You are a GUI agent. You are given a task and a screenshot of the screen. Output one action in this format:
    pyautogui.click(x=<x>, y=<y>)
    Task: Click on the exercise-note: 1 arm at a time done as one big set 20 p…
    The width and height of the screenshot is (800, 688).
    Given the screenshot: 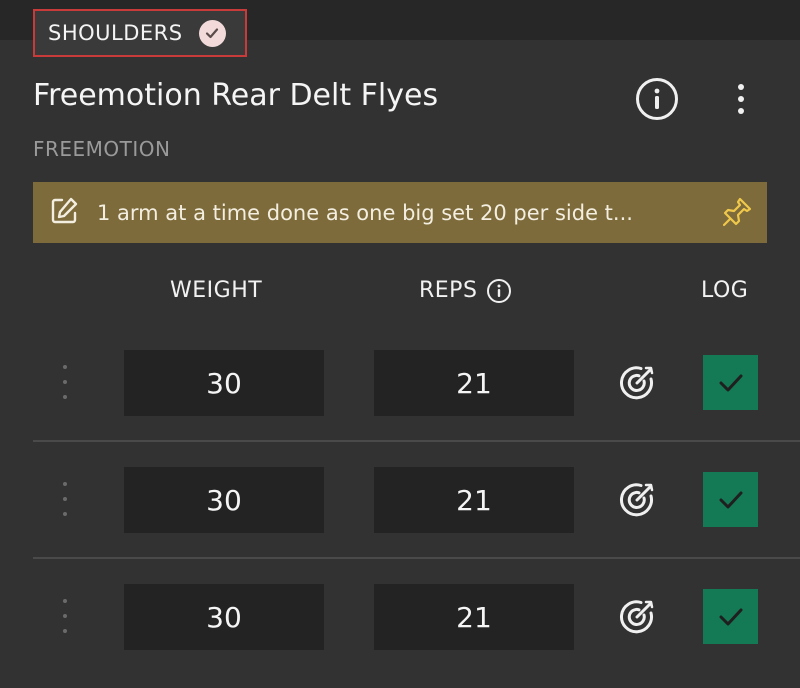 What is the action you would take?
    pyautogui.click(x=400, y=212)
    